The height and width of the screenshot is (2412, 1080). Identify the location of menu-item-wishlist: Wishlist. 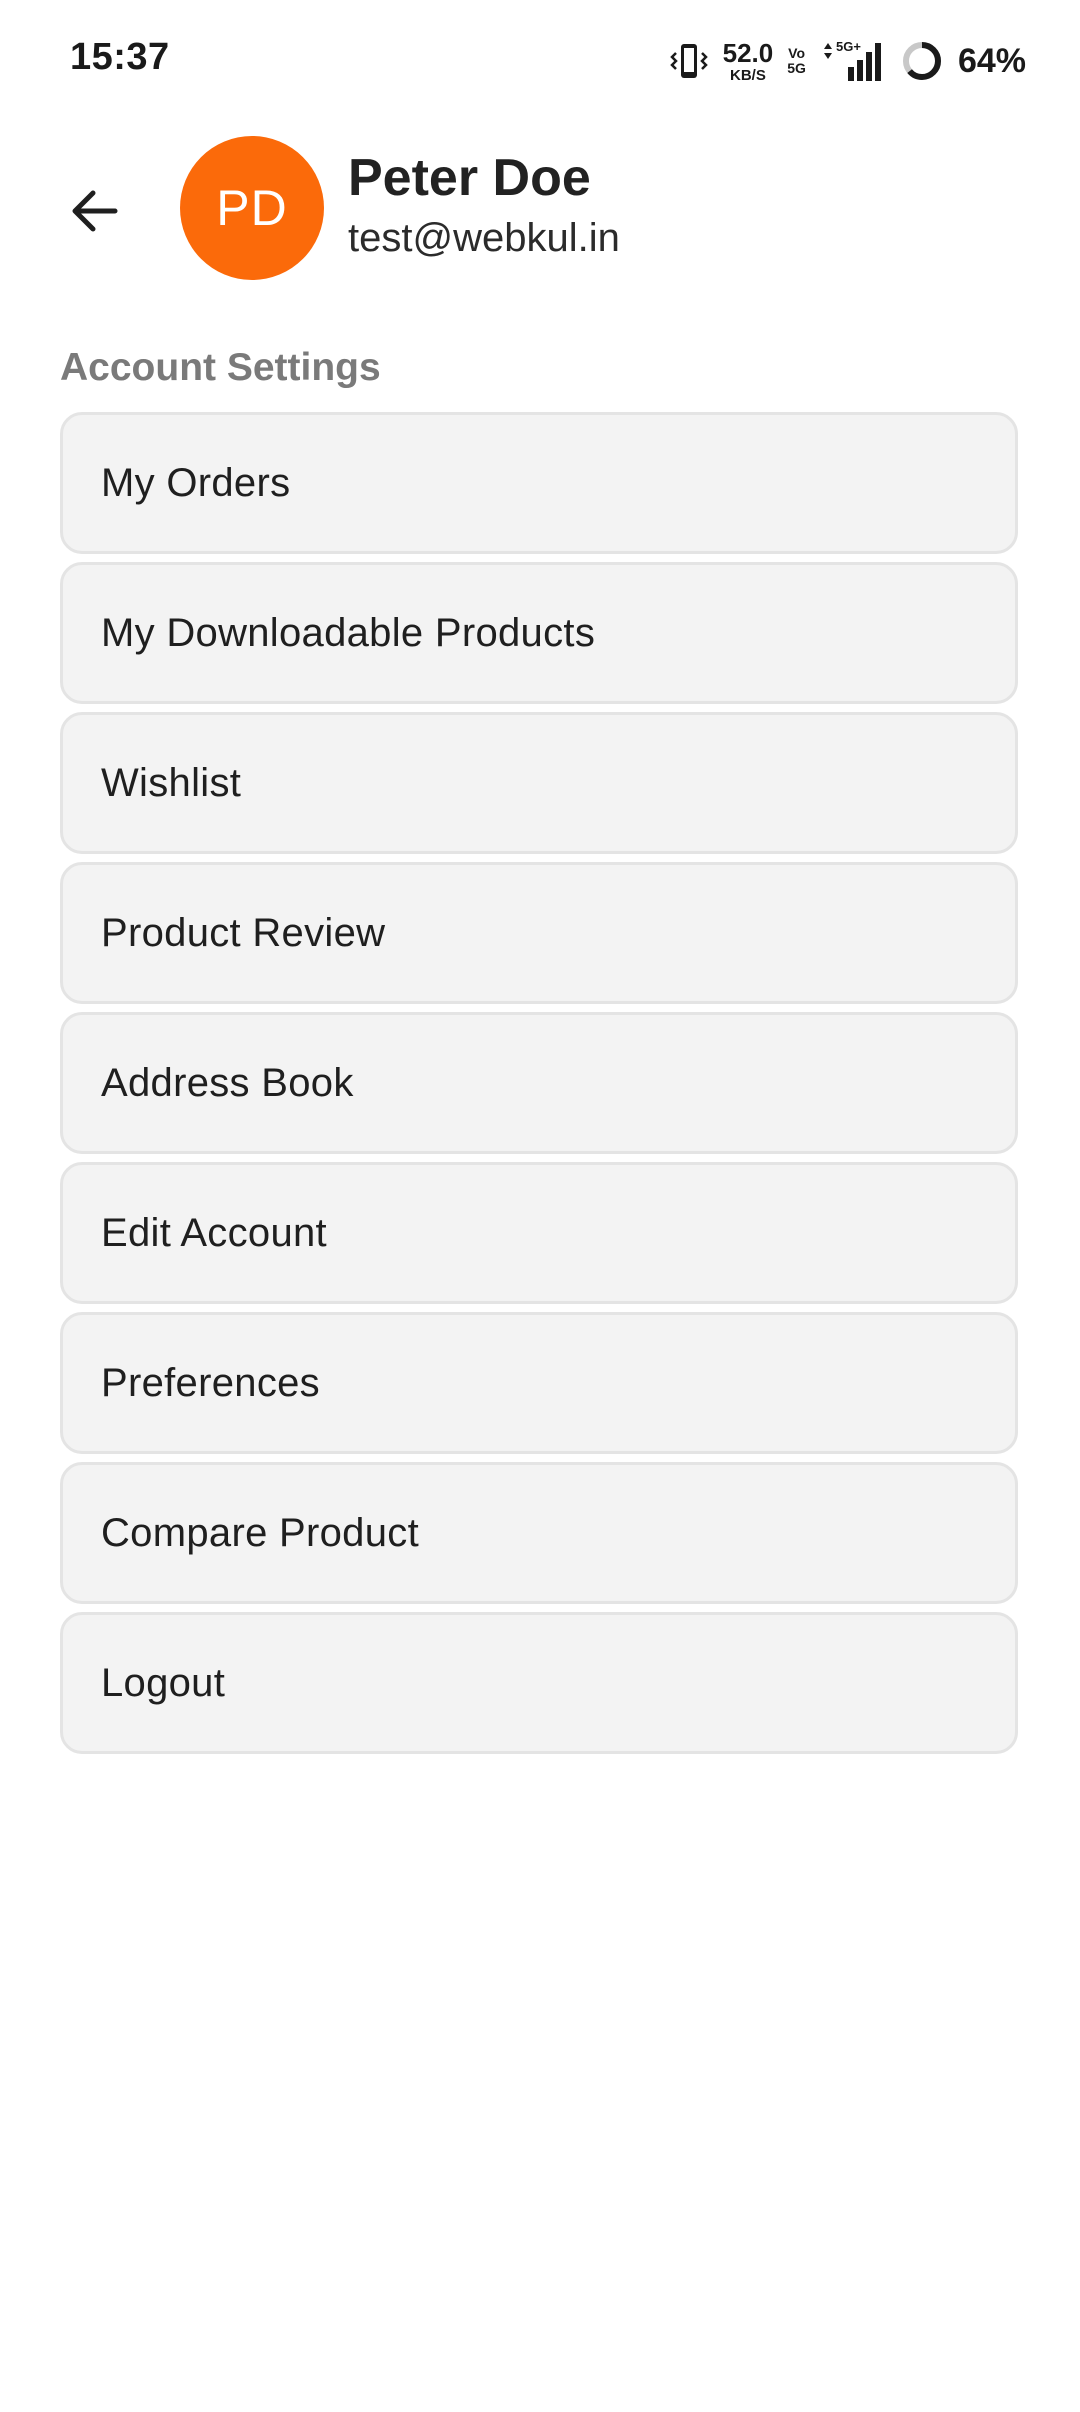
(539, 783).